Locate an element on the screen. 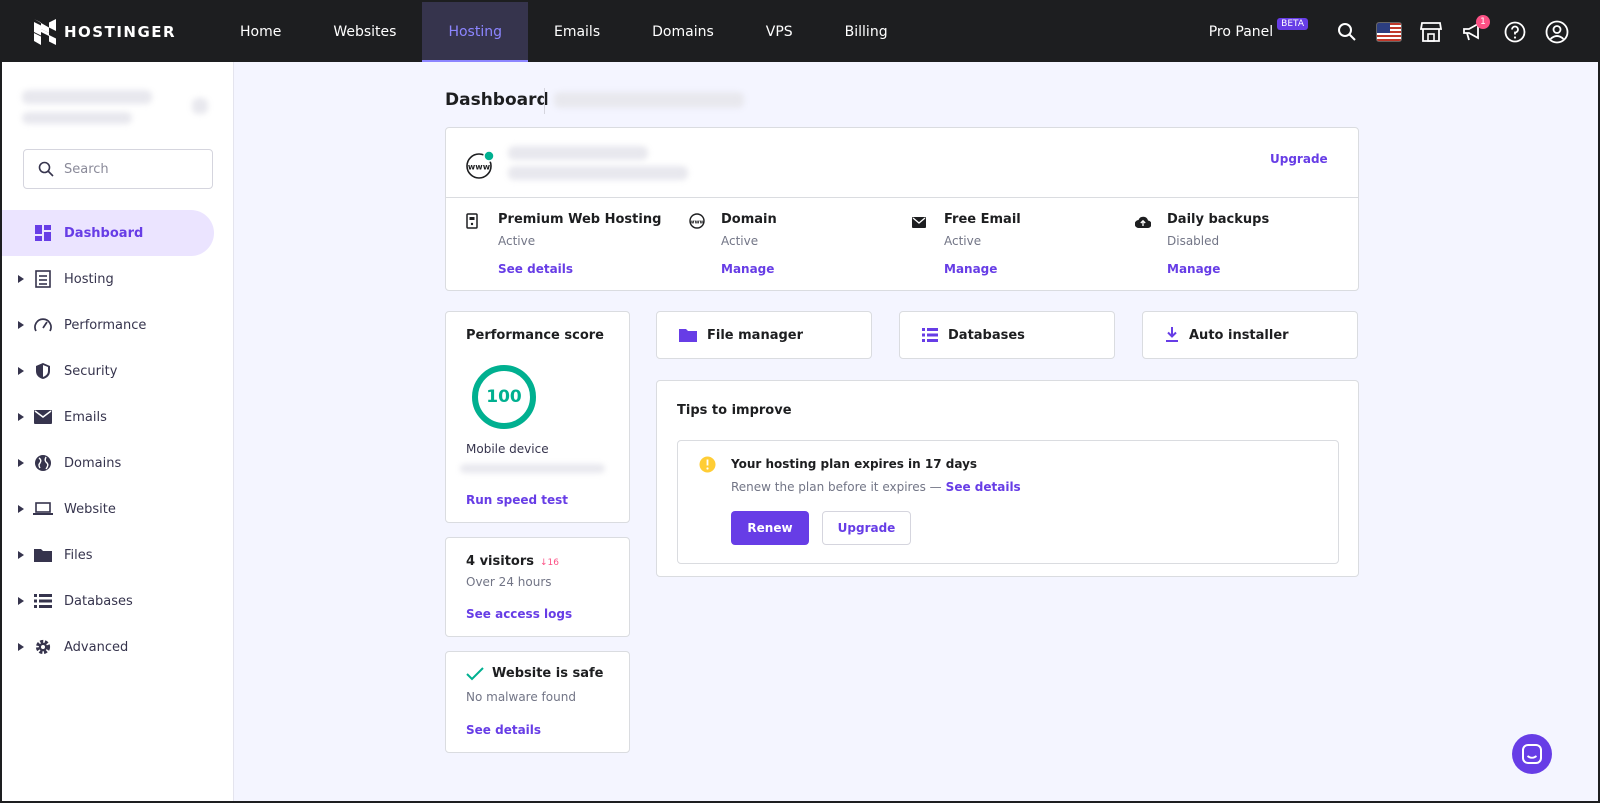 The width and height of the screenshot is (1600, 803). notification-badge: 1 is located at coordinates (1483, 22).